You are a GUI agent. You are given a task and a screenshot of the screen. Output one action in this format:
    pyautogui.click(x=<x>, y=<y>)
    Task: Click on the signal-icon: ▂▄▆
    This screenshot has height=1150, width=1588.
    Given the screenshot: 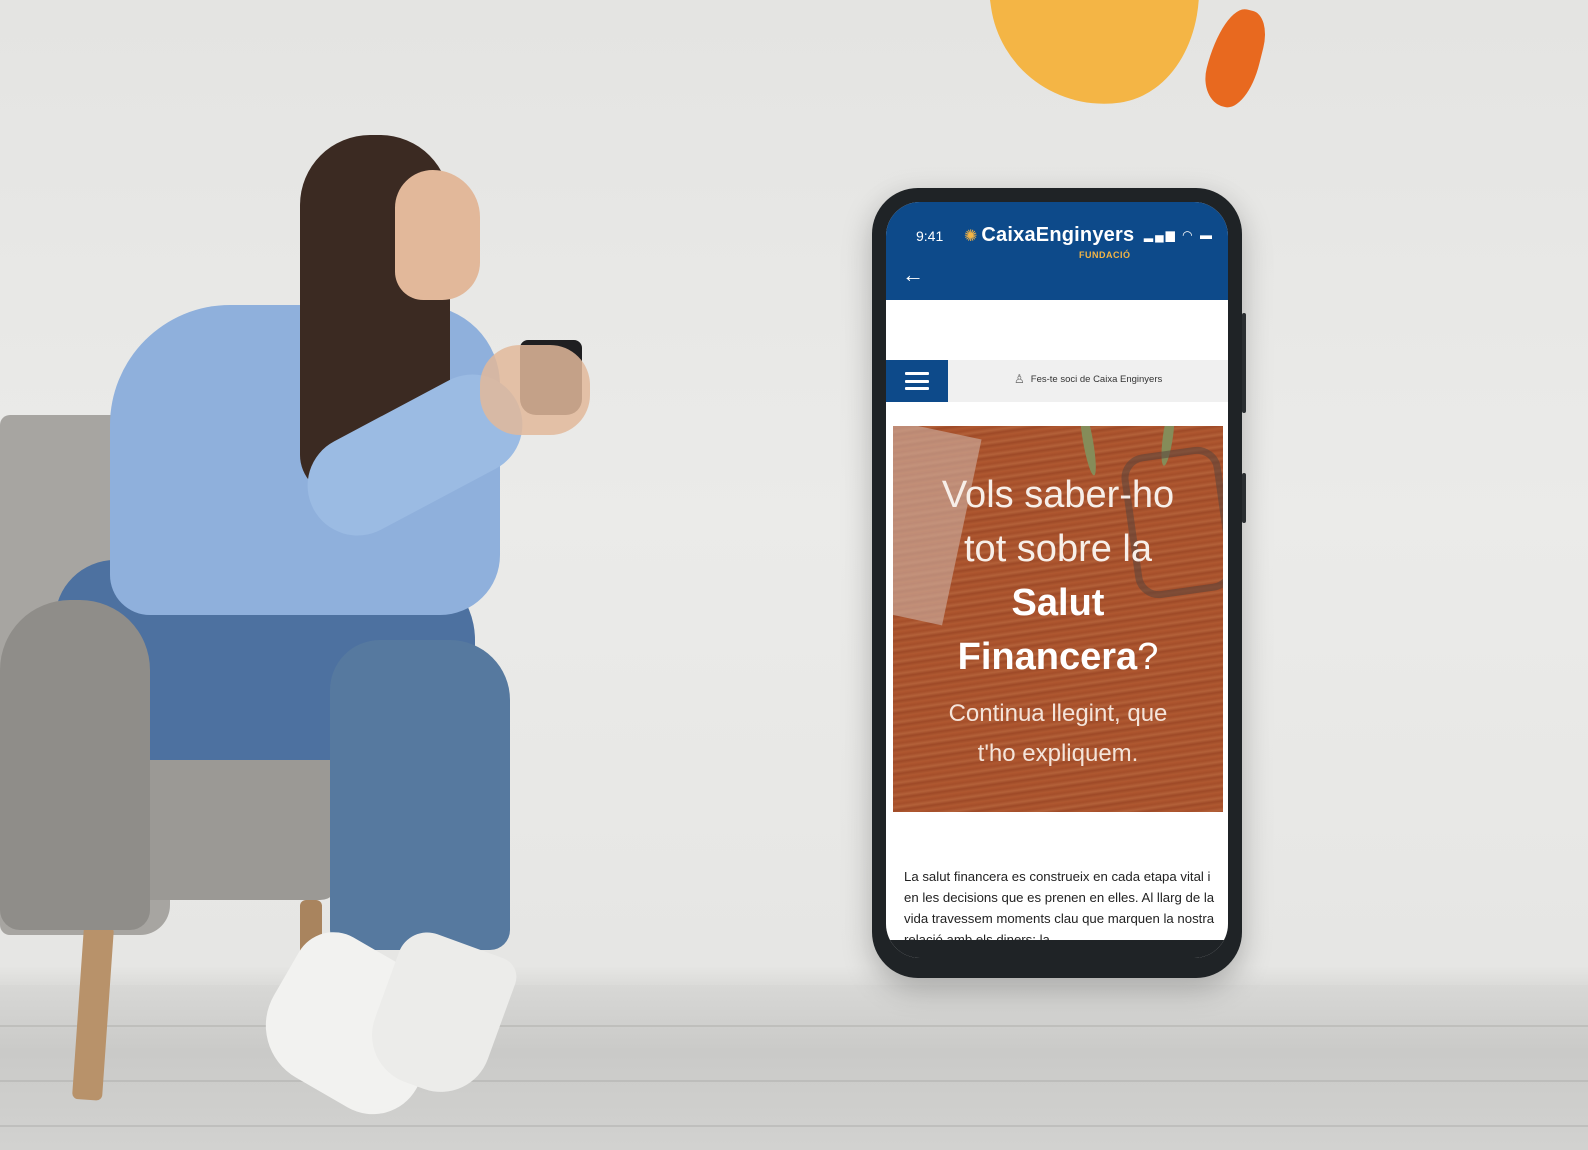 What is the action you would take?
    pyautogui.click(x=1160, y=235)
    